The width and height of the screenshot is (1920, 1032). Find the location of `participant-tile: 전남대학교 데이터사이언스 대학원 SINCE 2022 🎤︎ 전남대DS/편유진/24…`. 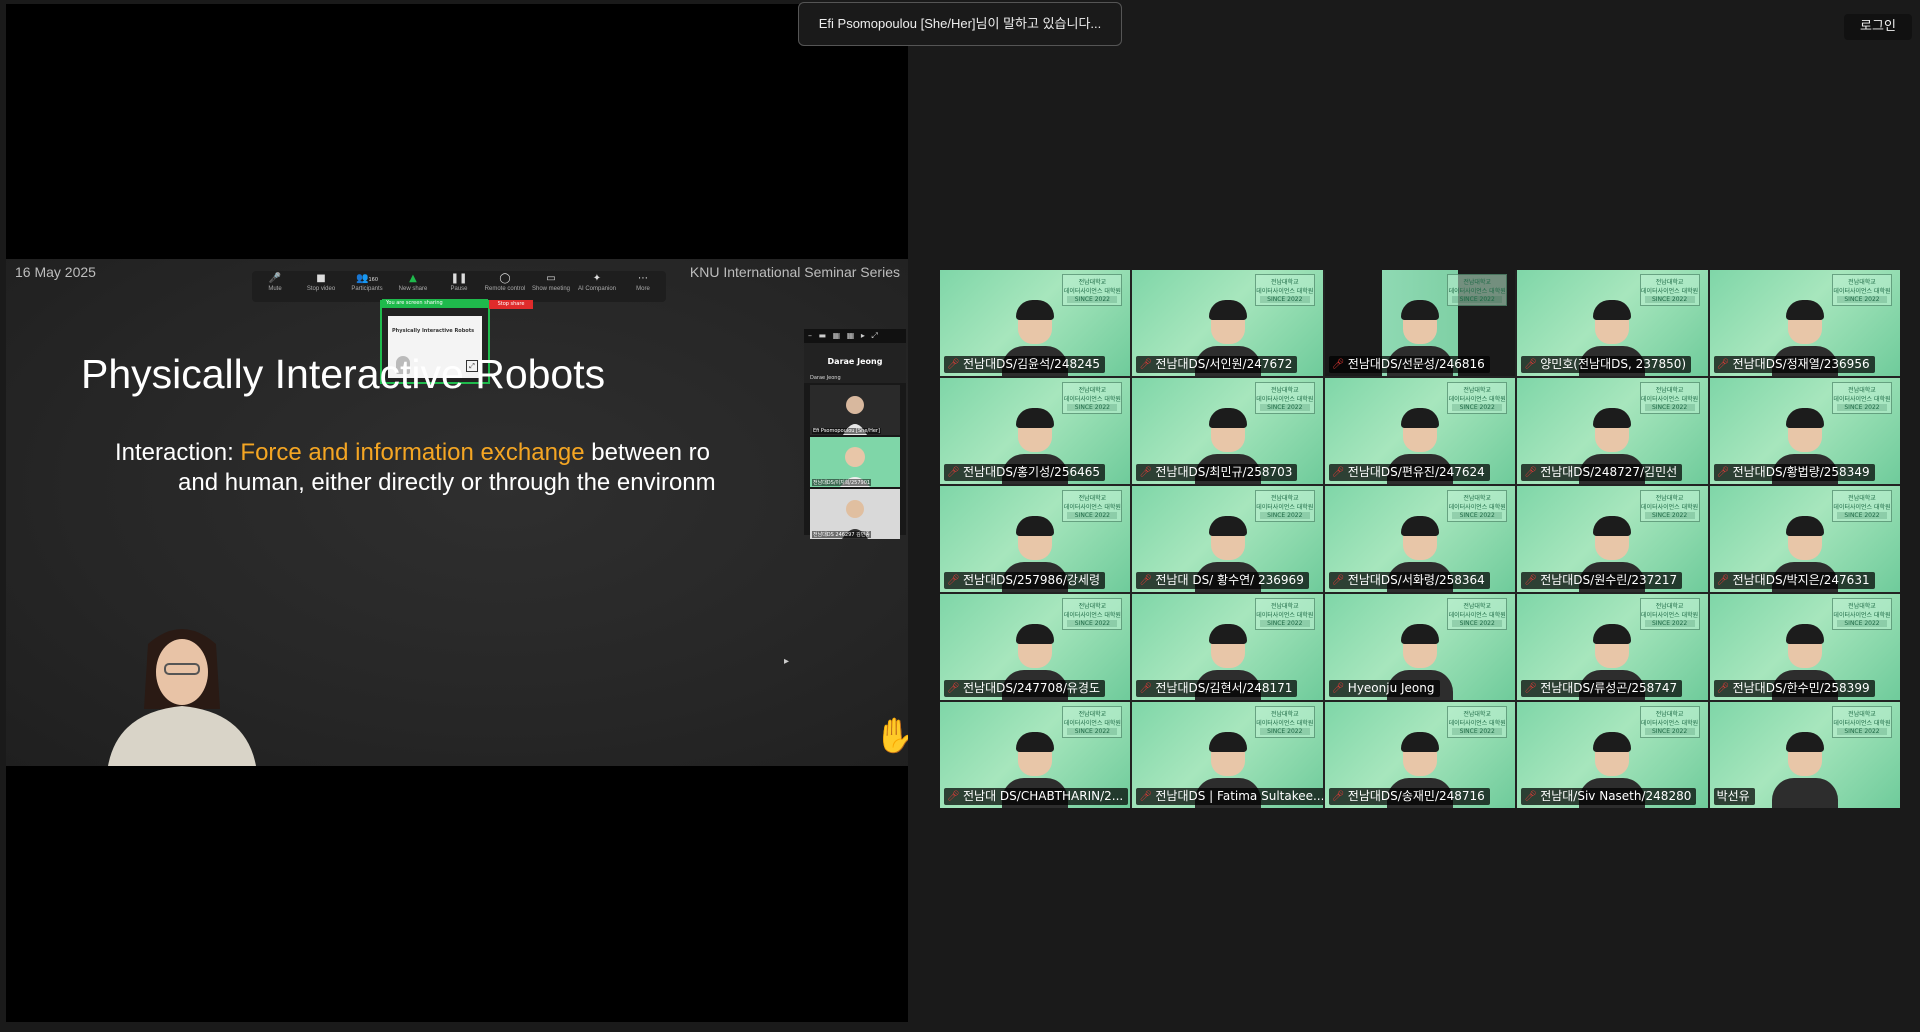

participant-tile: 전남대학교 데이터사이언스 대학원 SINCE 2022 🎤︎ 전남대DS/편유진/24… is located at coordinates (1420, 431).